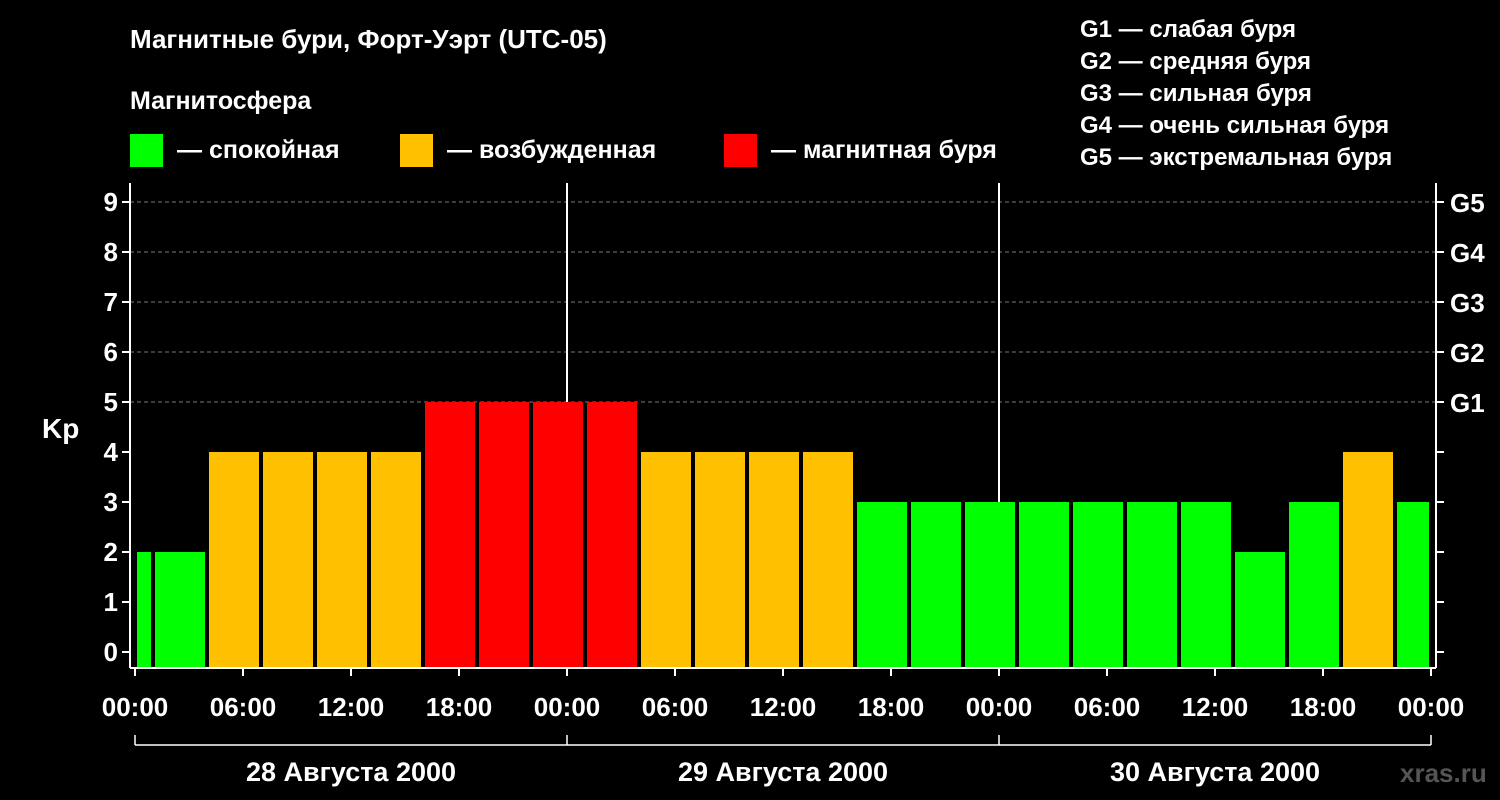  What do you see at coordinates (111, 202) in the screenshot?
I see `y-tick-label-9: 9` at bounding box center [111, 202].